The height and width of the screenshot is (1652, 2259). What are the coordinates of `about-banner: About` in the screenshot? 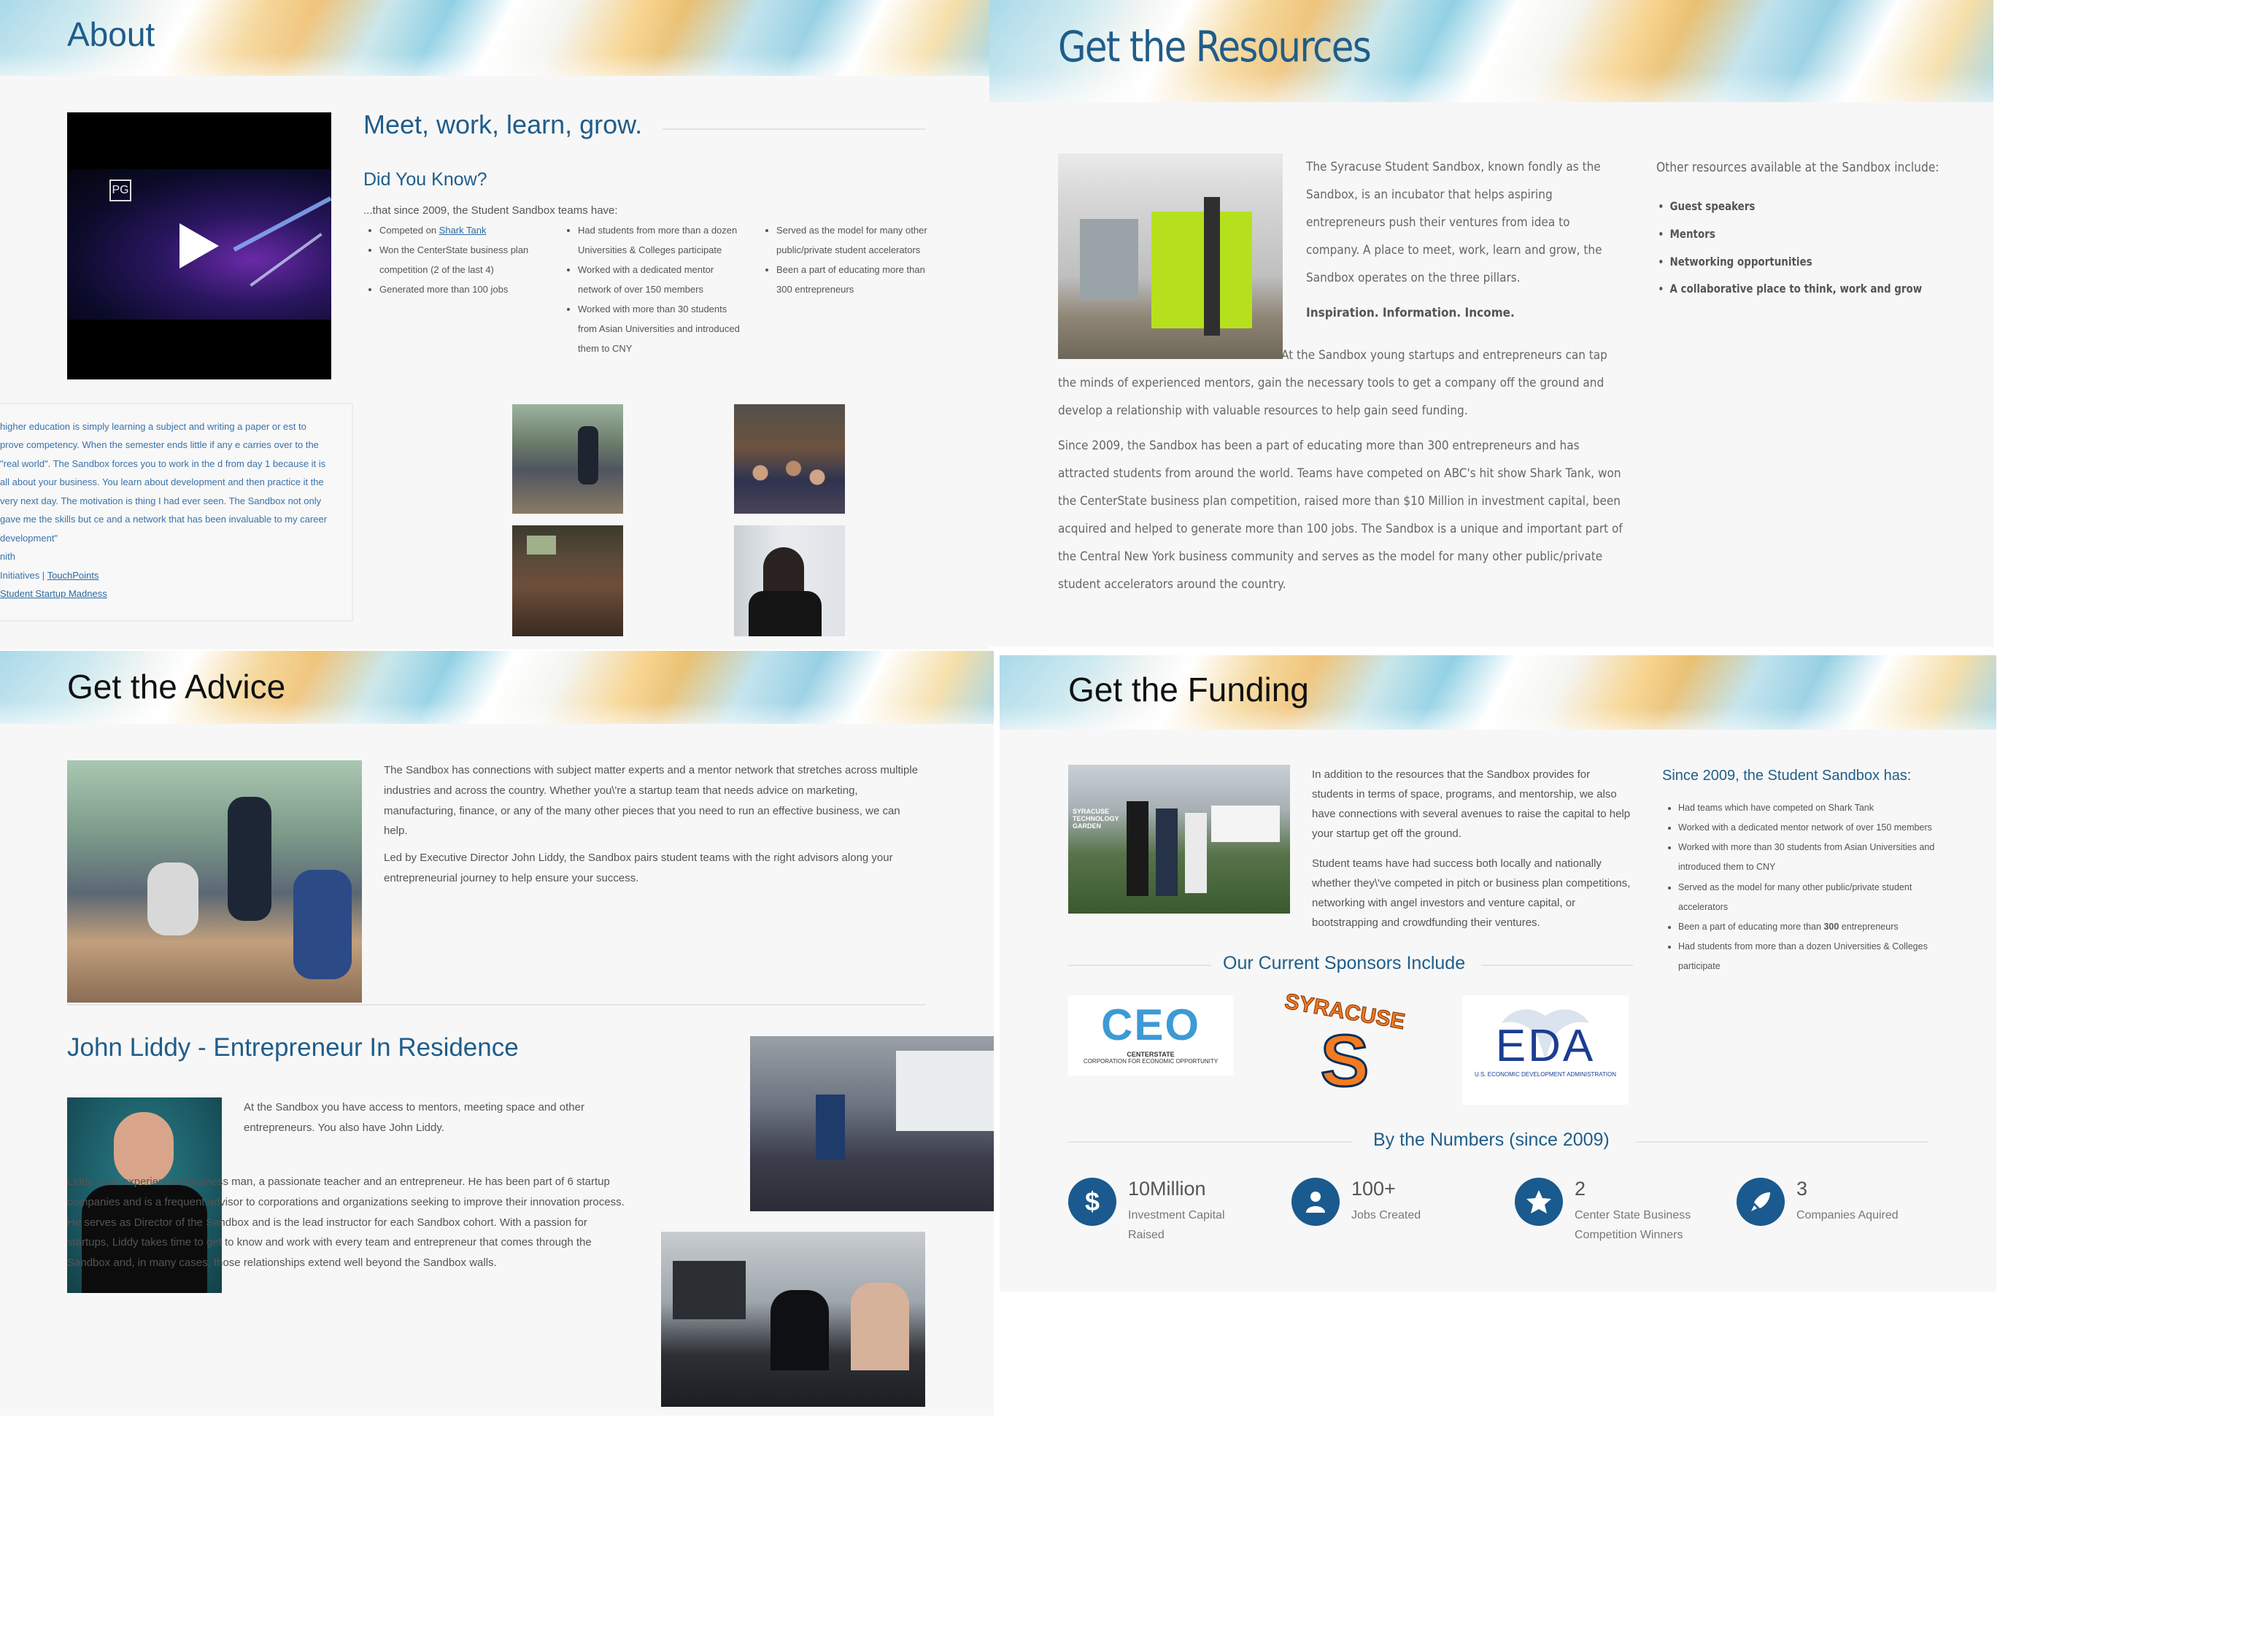 It's located at (494, 38).